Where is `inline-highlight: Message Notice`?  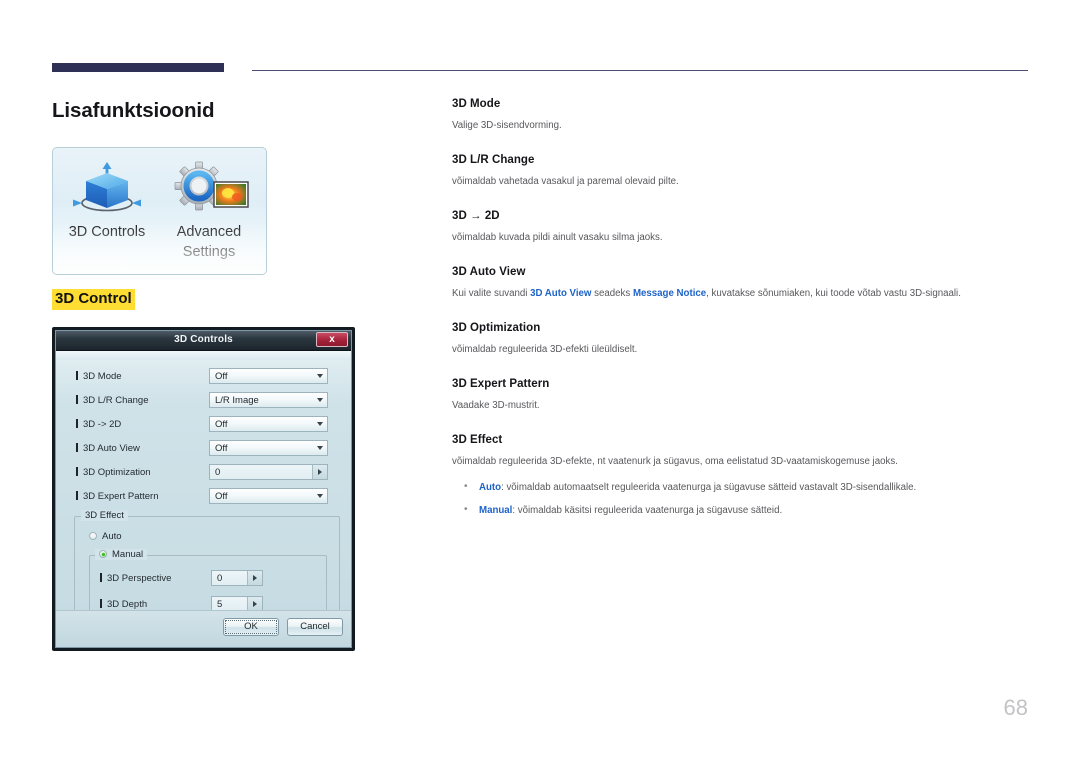
inline-highlight: Message Notice is located at coordinates (669, 293).